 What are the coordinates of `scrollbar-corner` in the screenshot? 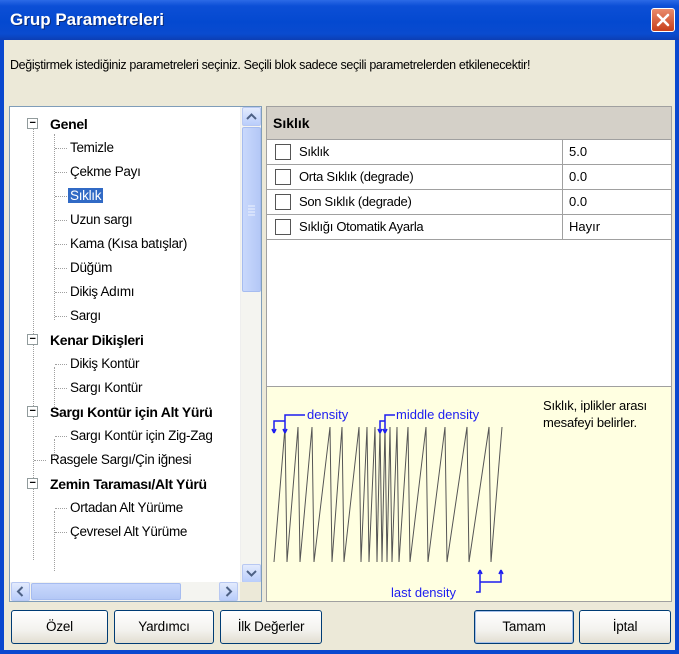 It's located at (250, 591).